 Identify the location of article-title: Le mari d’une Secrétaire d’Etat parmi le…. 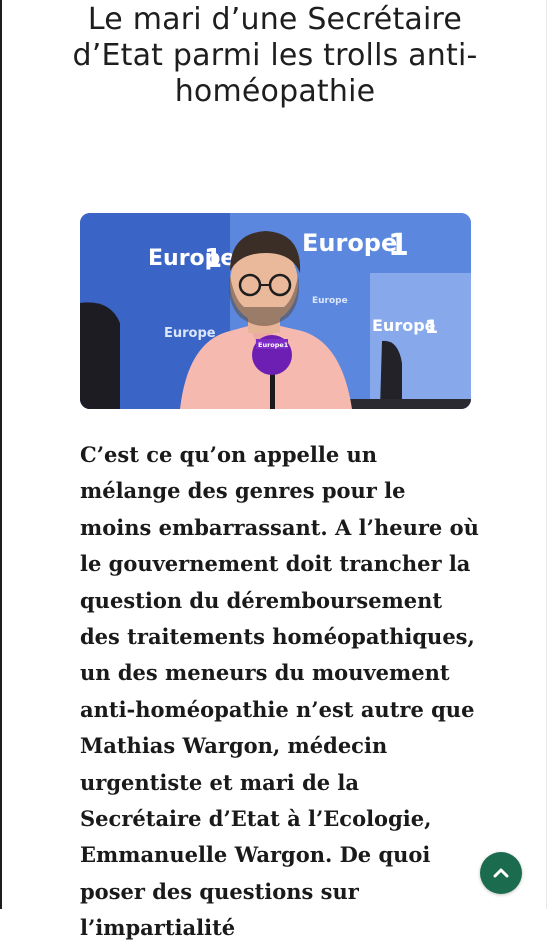
(275, 55).